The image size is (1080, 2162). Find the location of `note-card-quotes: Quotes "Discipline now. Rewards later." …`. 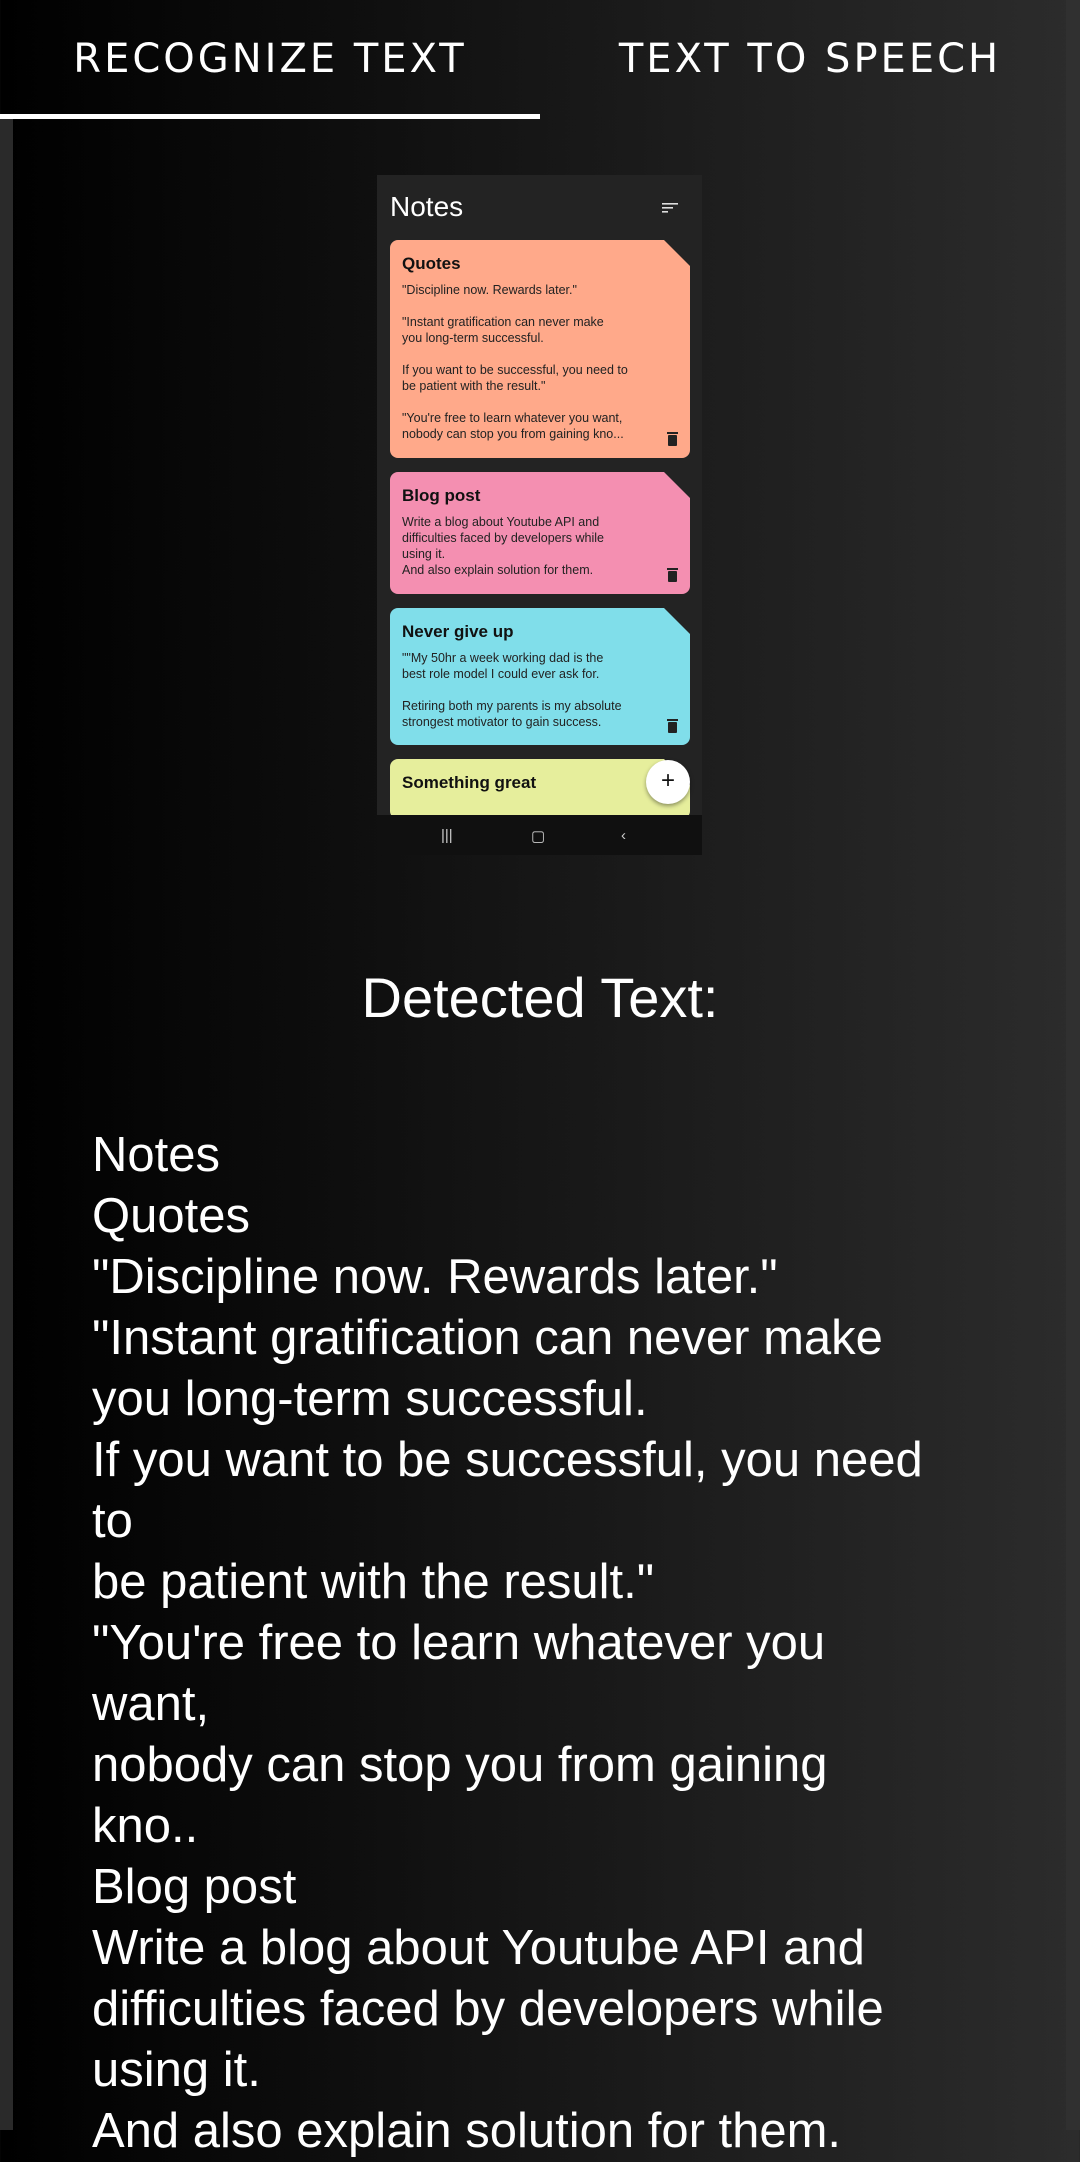

note-card-quotes: Quotes "Discipline now. Rewards later." … is located at coordinates (540, 349).